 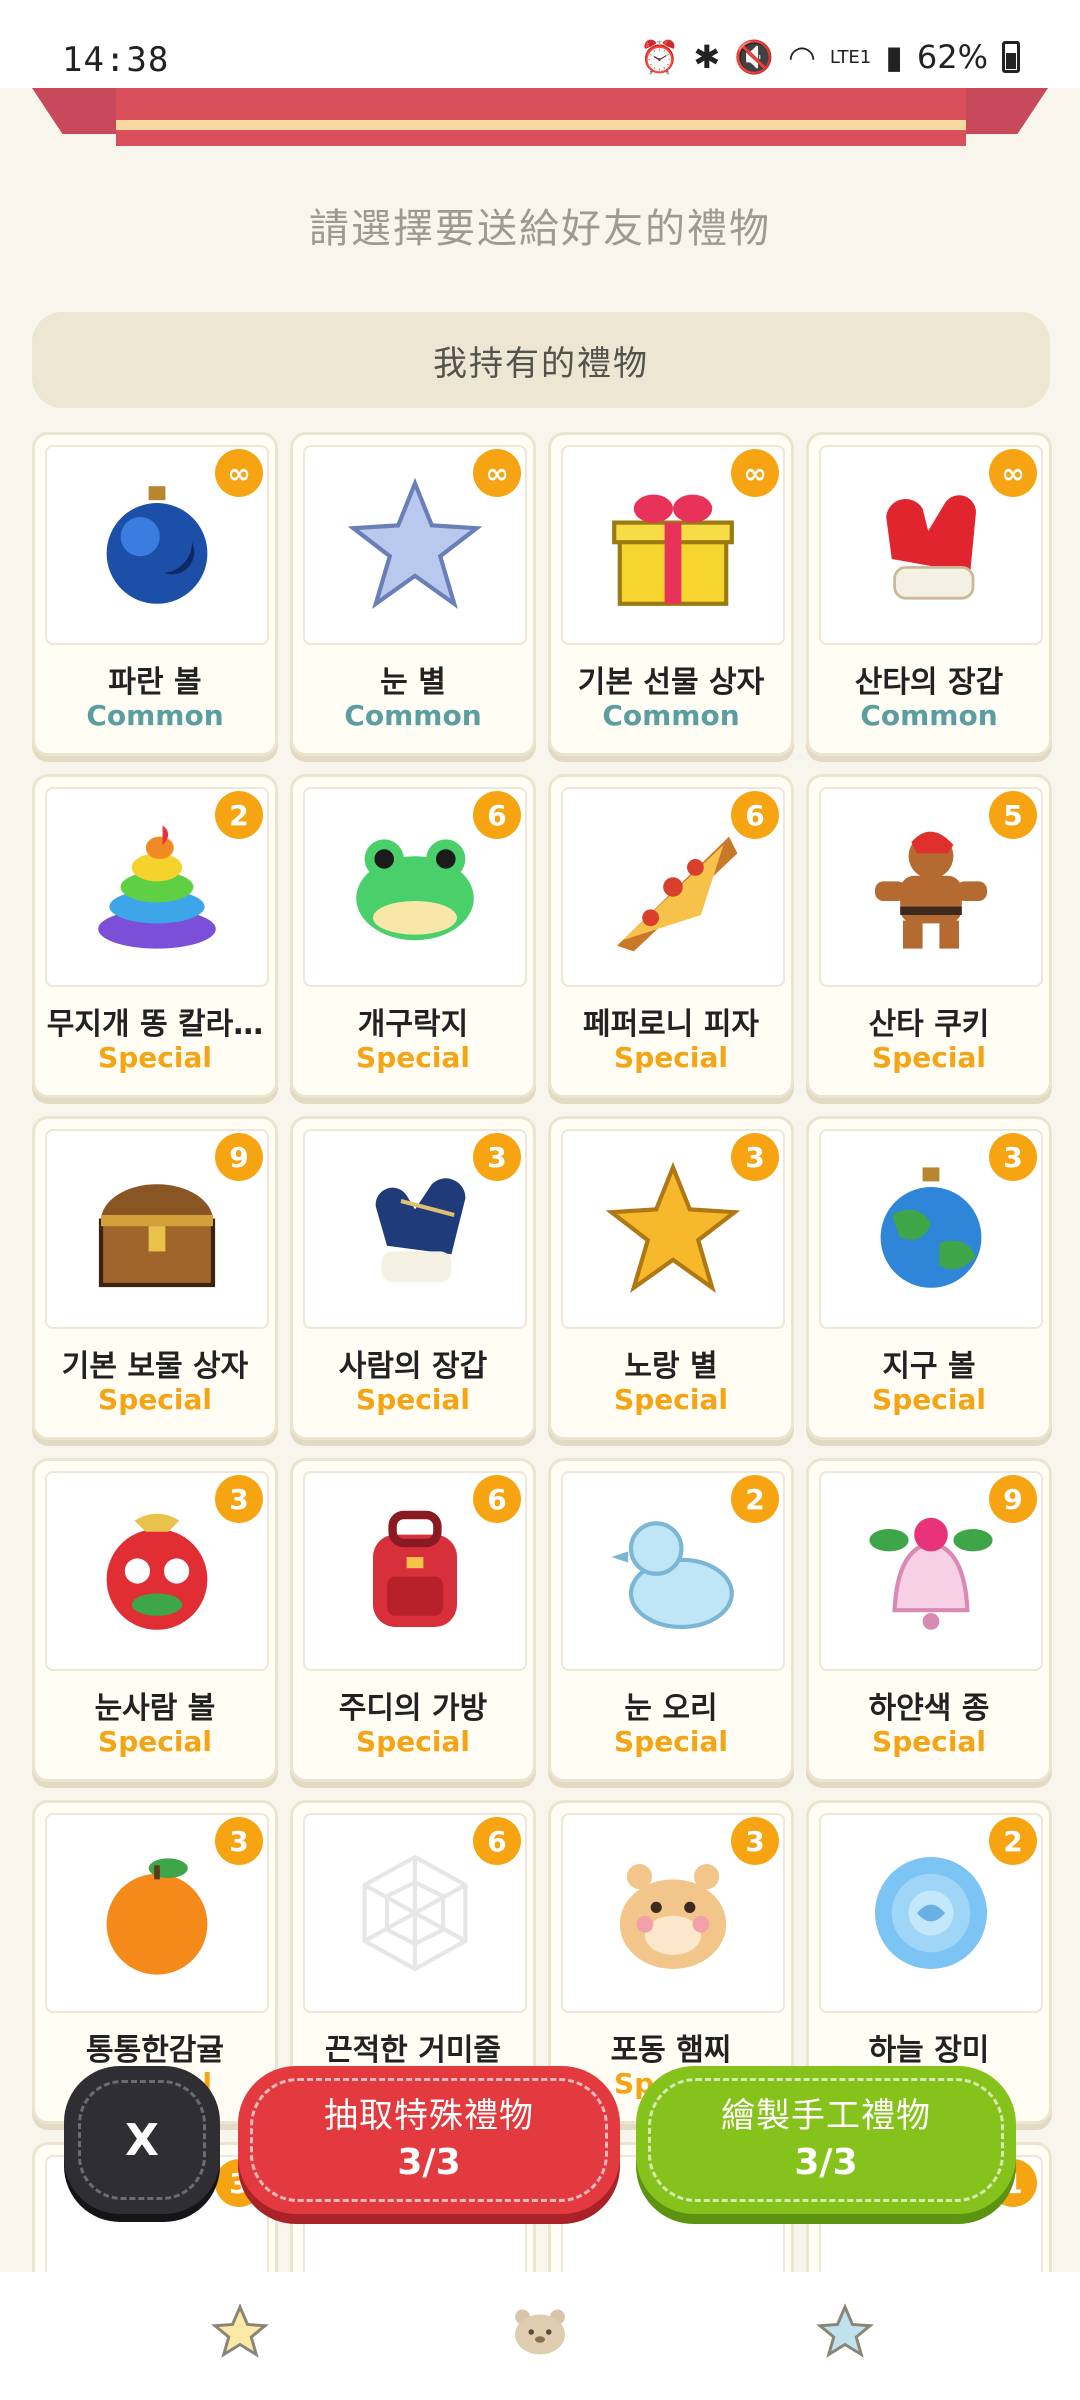 What do you see at coordinates (826, 2140) in the screenshot?
I see `craft-gift-button: 繪製手工禮物 3/3` at bounding box center [826, 2140].